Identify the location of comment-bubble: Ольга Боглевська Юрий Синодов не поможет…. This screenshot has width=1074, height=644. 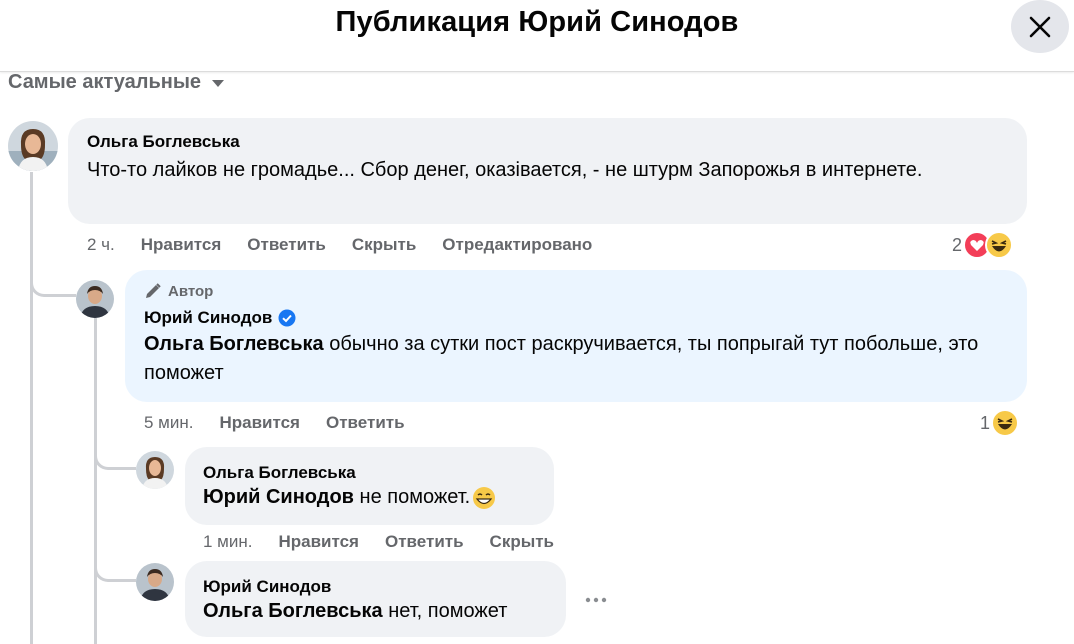
(369, 486).